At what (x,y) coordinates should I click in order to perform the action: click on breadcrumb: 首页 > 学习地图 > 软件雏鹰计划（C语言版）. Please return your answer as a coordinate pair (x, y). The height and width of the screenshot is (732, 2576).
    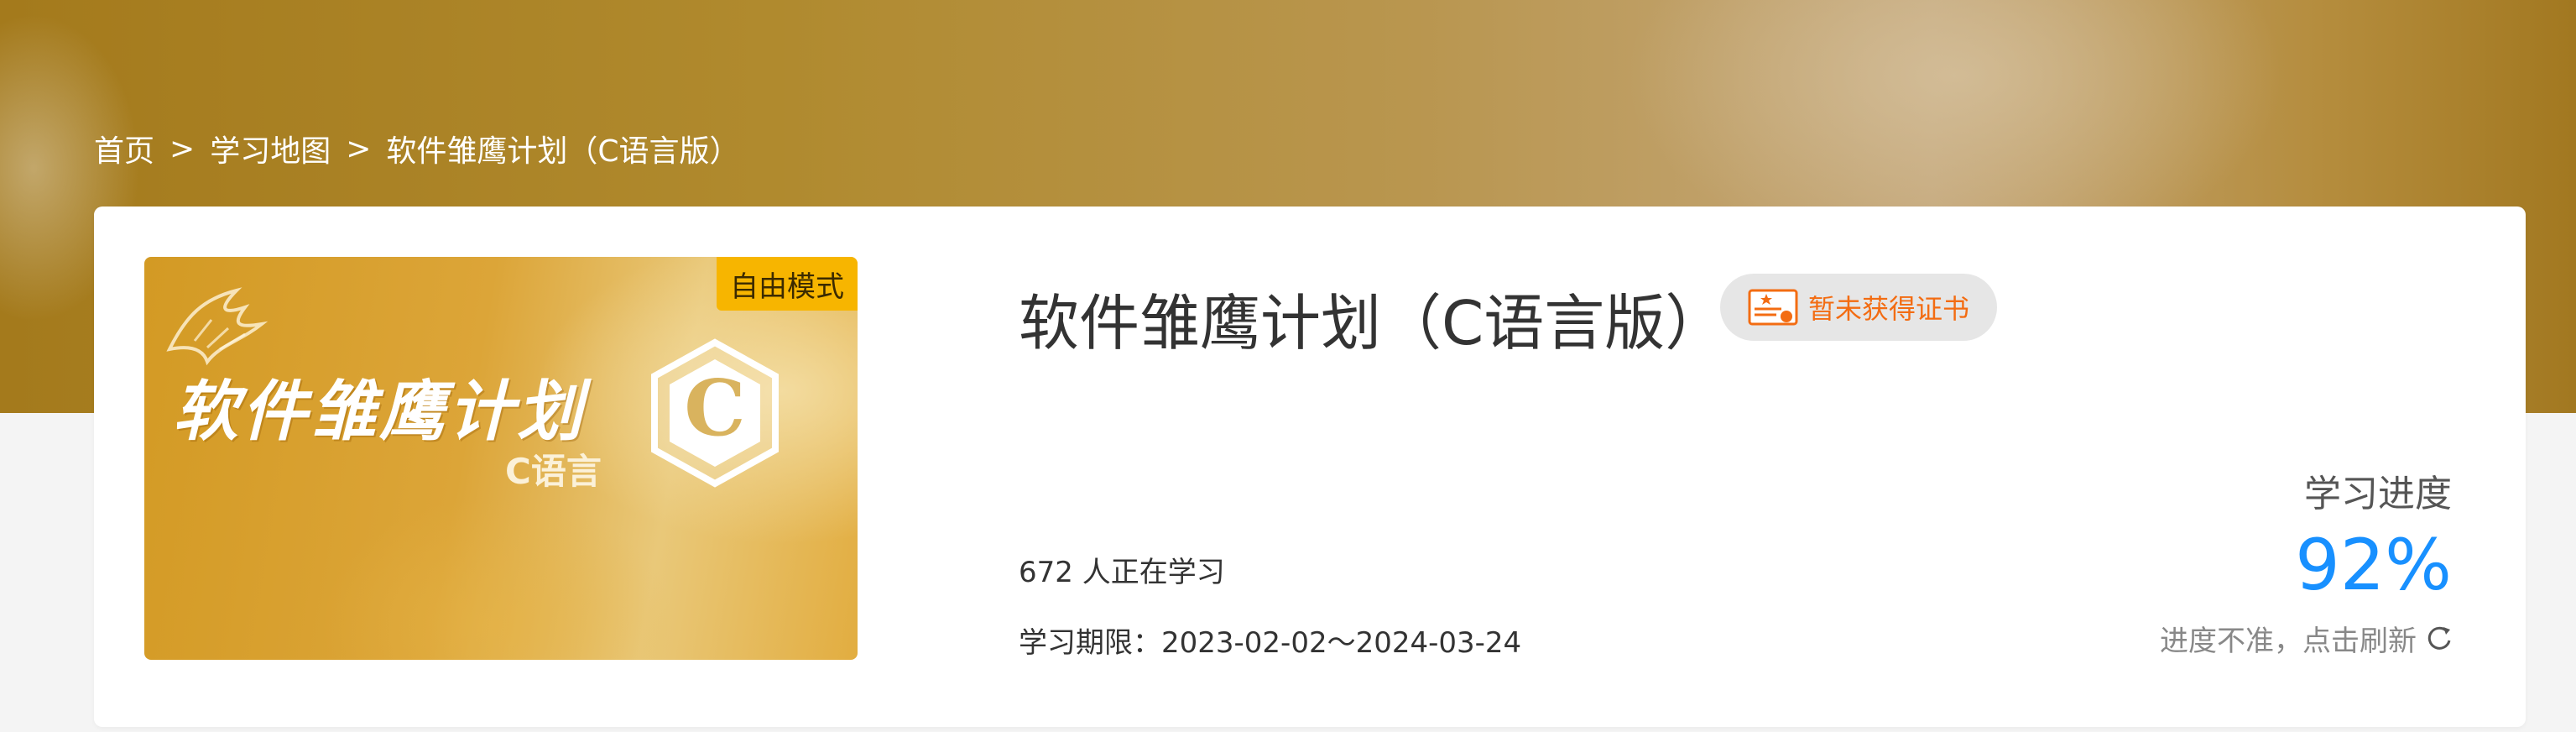
    Looking at the image, I should click on (417, 148).